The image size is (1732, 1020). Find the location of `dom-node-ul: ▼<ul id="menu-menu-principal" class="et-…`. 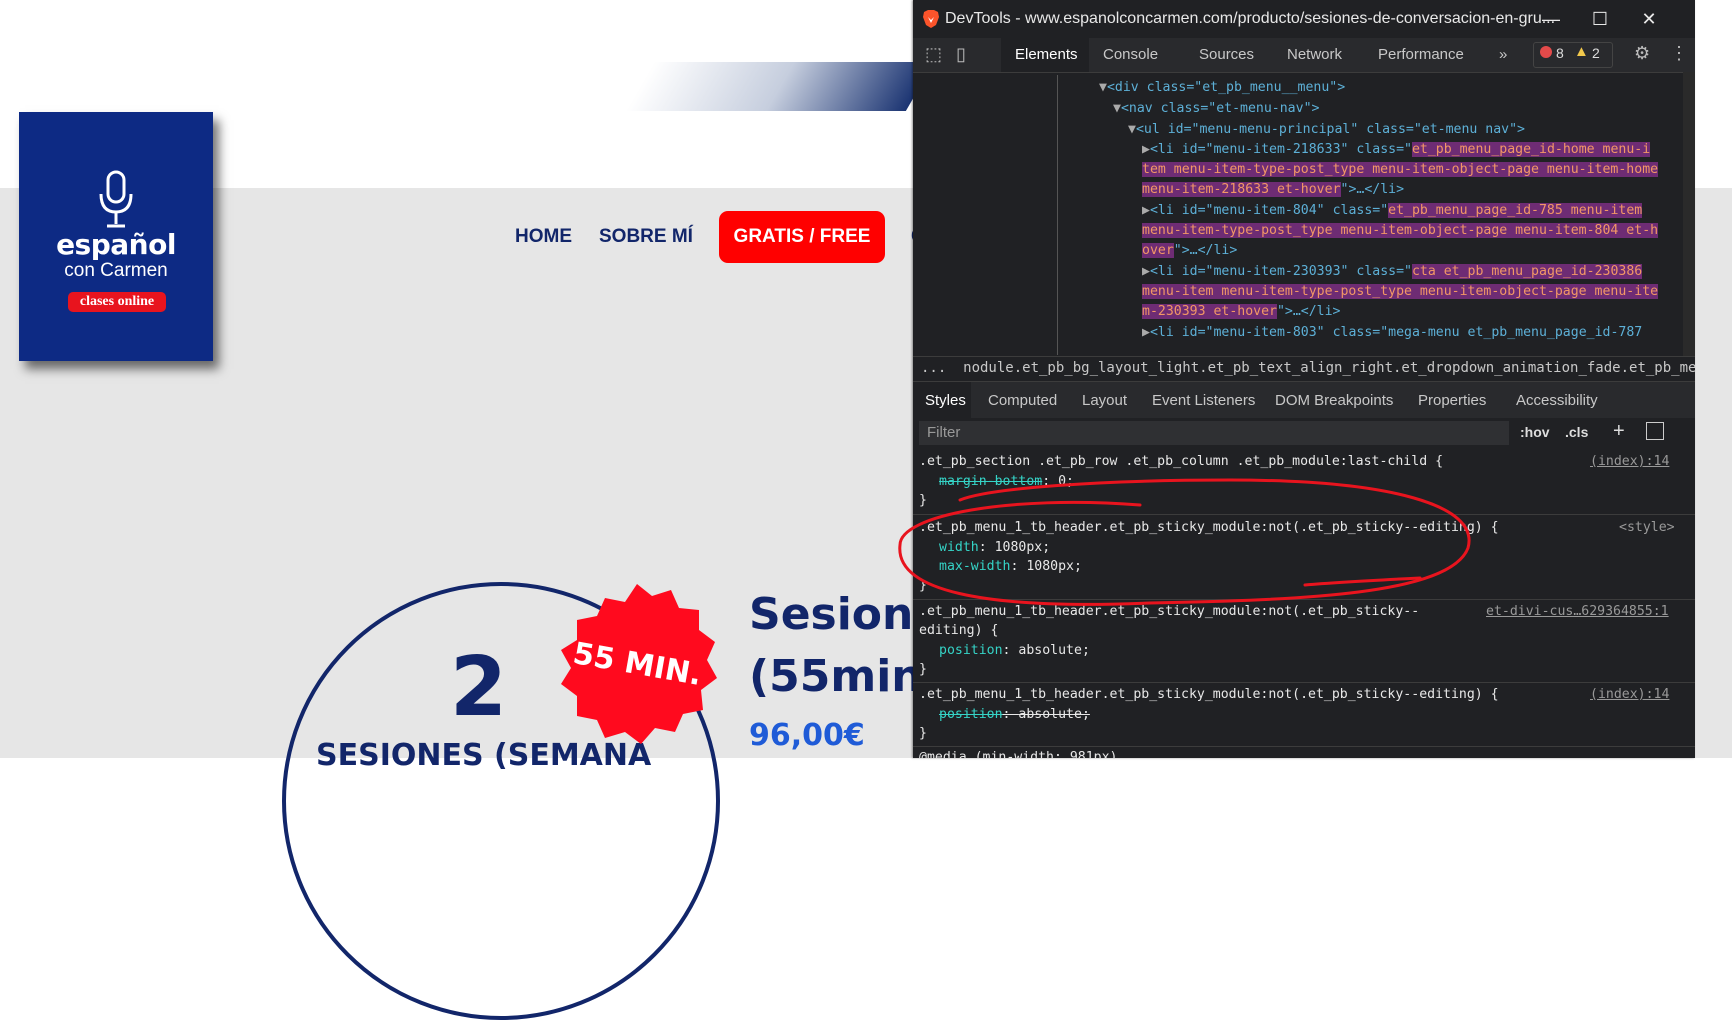

dom-node-ul: ▼<ul id="menu-menu-principal" class="et-… is located at coordinates (1326, 129).